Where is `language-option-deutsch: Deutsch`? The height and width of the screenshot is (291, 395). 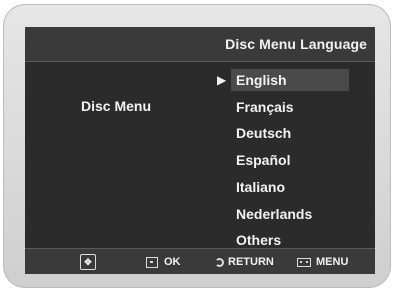 language-option-deutsch: Deutsch is located at coordinates (290, 133).